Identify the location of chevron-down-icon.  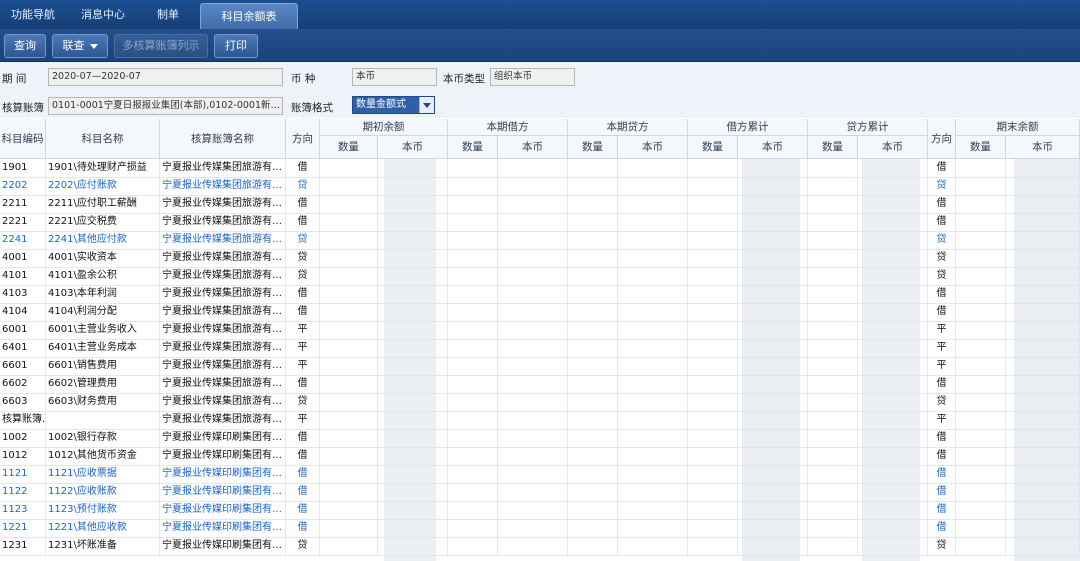
(93, 46).